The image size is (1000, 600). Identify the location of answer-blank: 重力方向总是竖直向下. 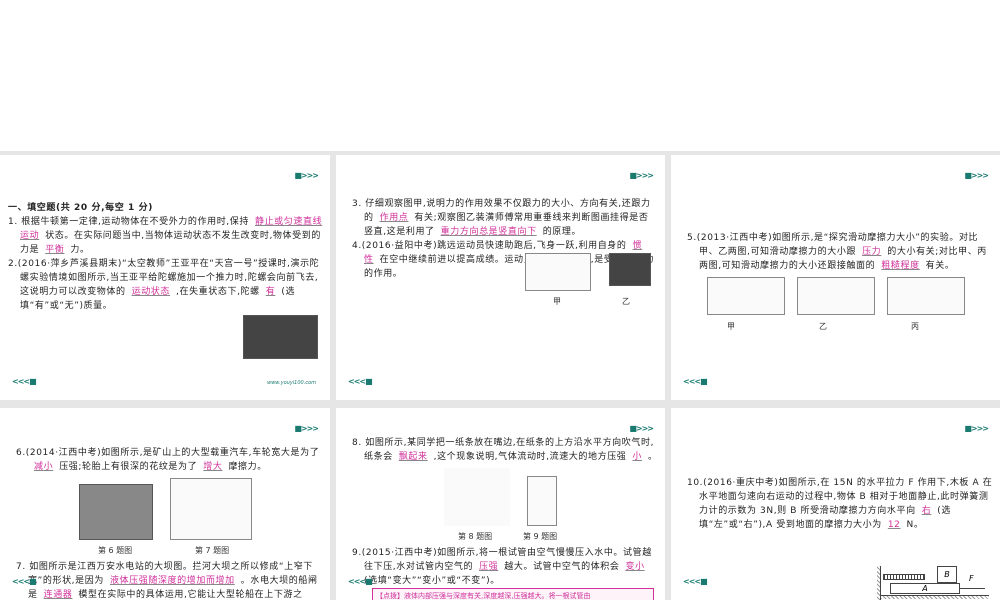
(488, 232).